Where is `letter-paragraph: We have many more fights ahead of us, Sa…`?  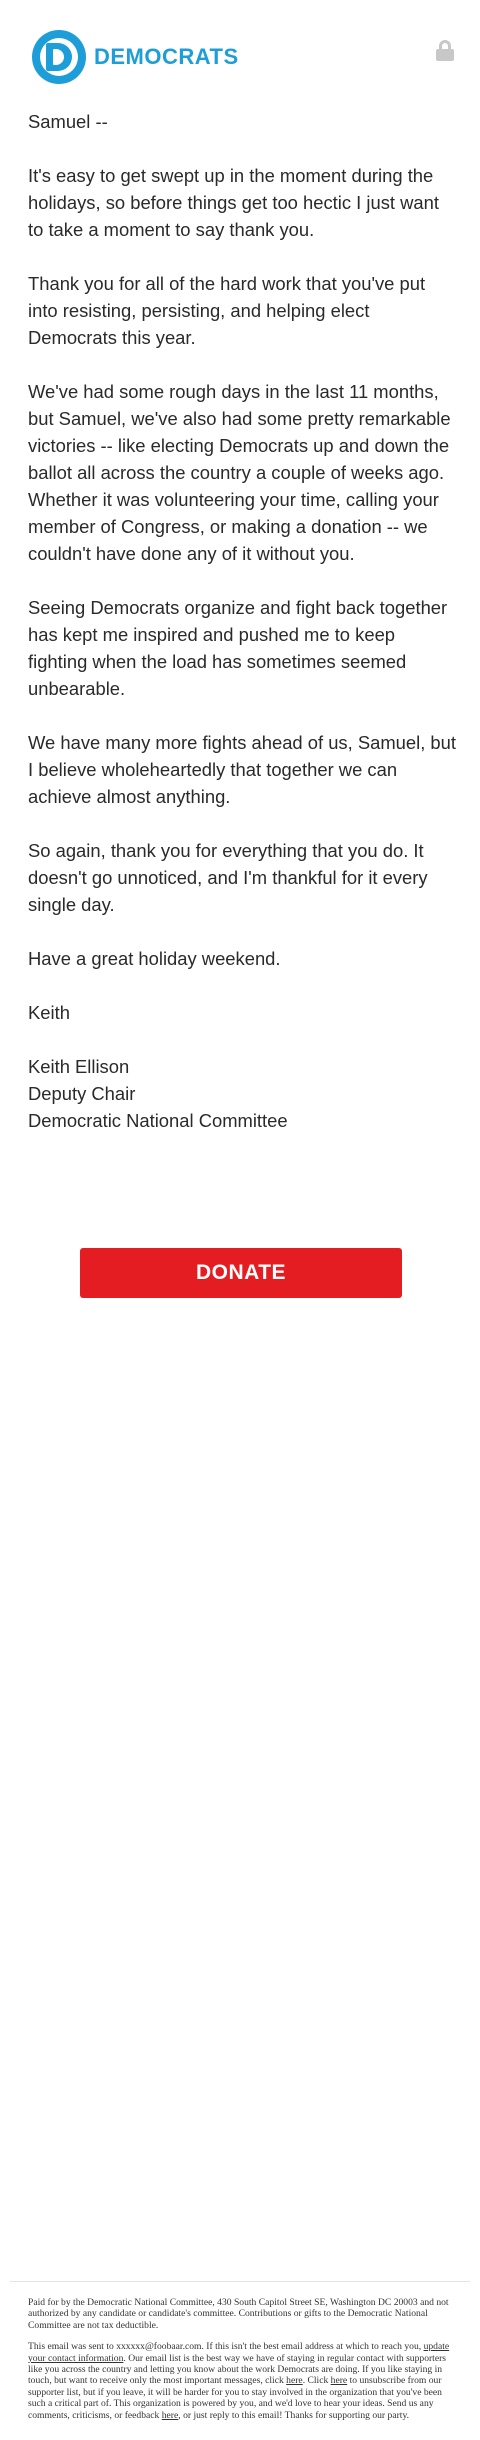
letter-paragraph: We have many more fights ahead of us, Sa… is located at coordinates (242, 769).